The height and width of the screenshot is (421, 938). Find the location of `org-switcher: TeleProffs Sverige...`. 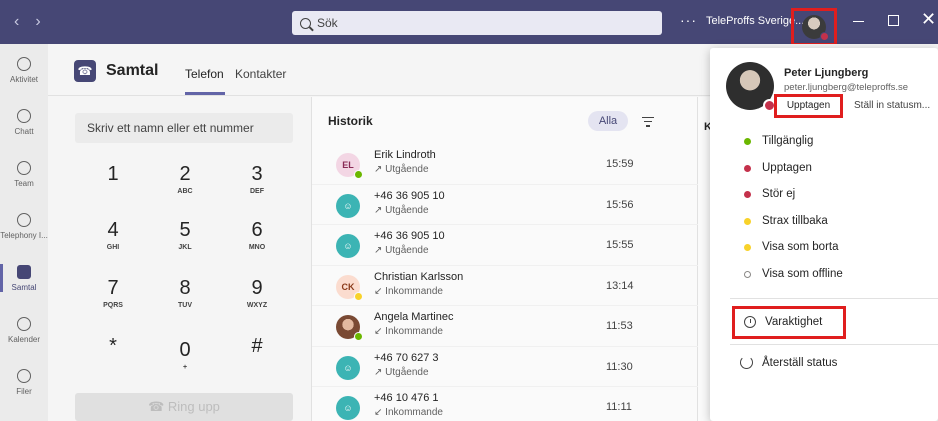

org-switcher: TeleProffs Sverige... is located at coordinates (755, 21).